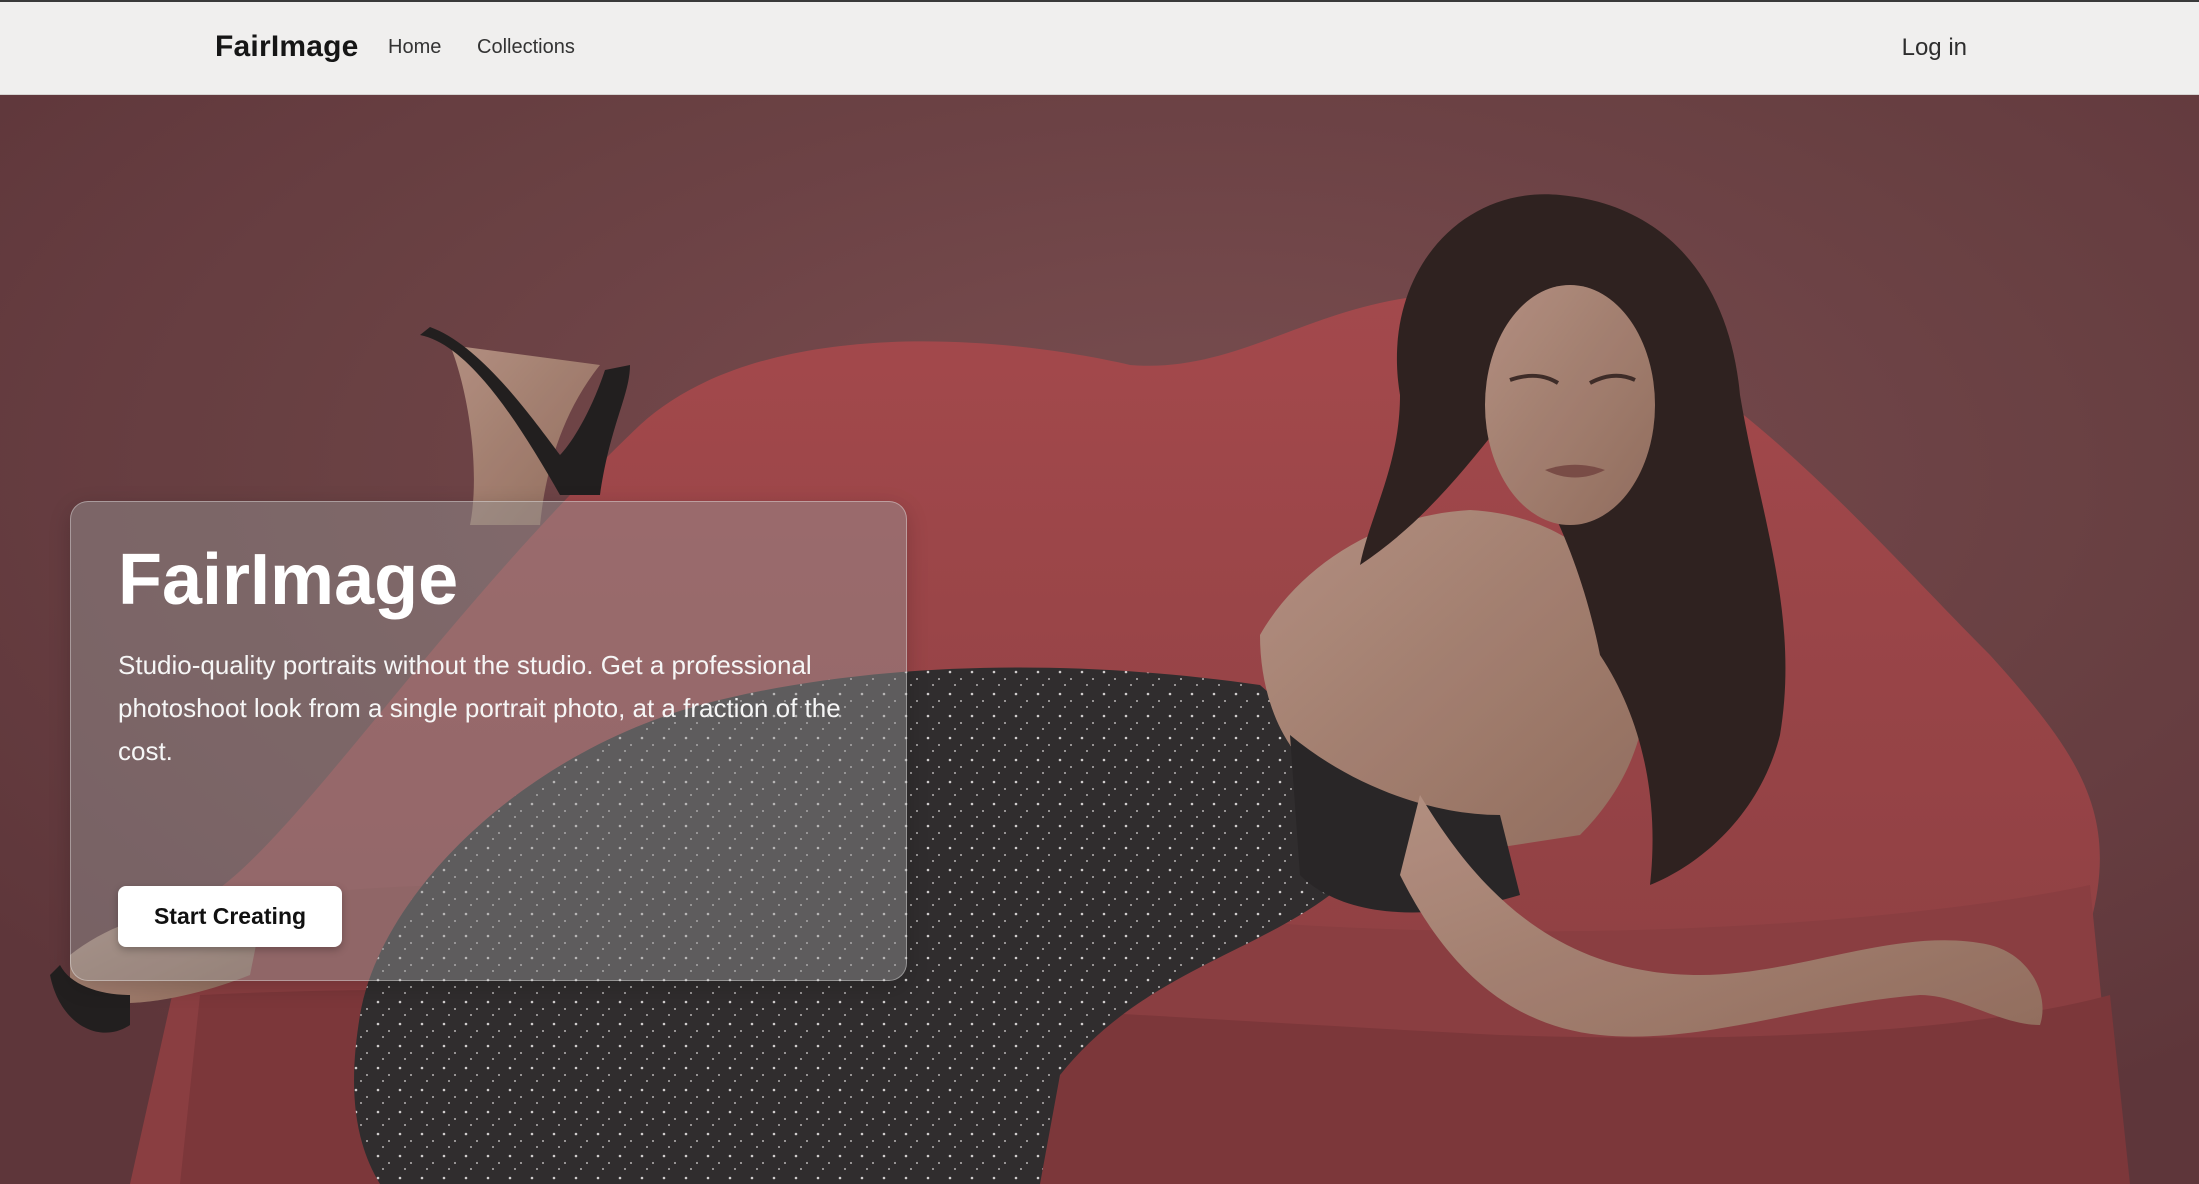 This screenshot has height=1184, width=2199. What do you see at coordinates (230, 916) in the screenshot?
I see `start-creating-button: Start Creating` at bounding box center [230, 916].